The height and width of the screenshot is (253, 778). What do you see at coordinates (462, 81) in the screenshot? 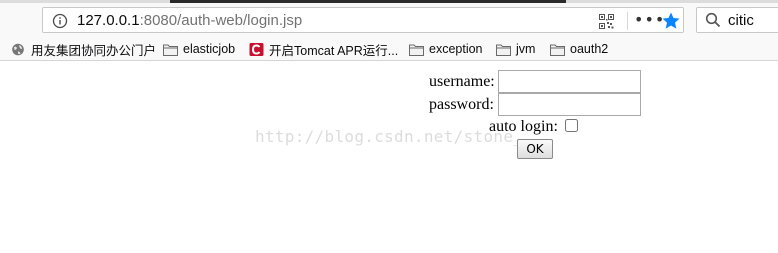
I see `username-label: username:` at bounding box center [462, 81].